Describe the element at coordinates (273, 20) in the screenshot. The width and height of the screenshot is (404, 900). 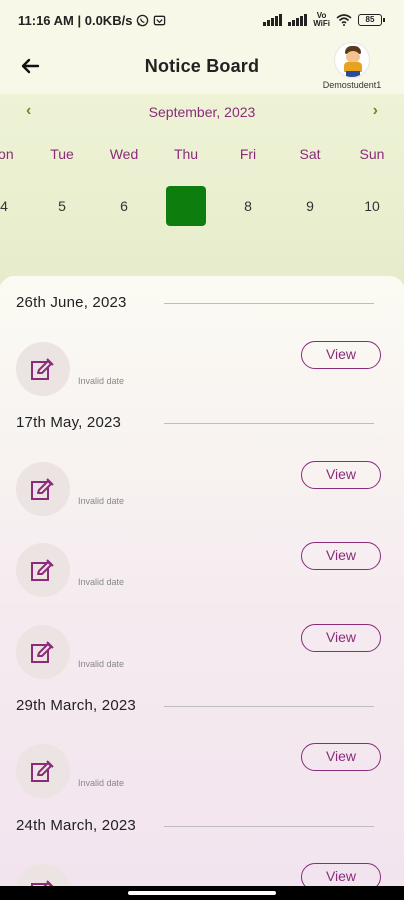
I see `signal-icon` at that location.